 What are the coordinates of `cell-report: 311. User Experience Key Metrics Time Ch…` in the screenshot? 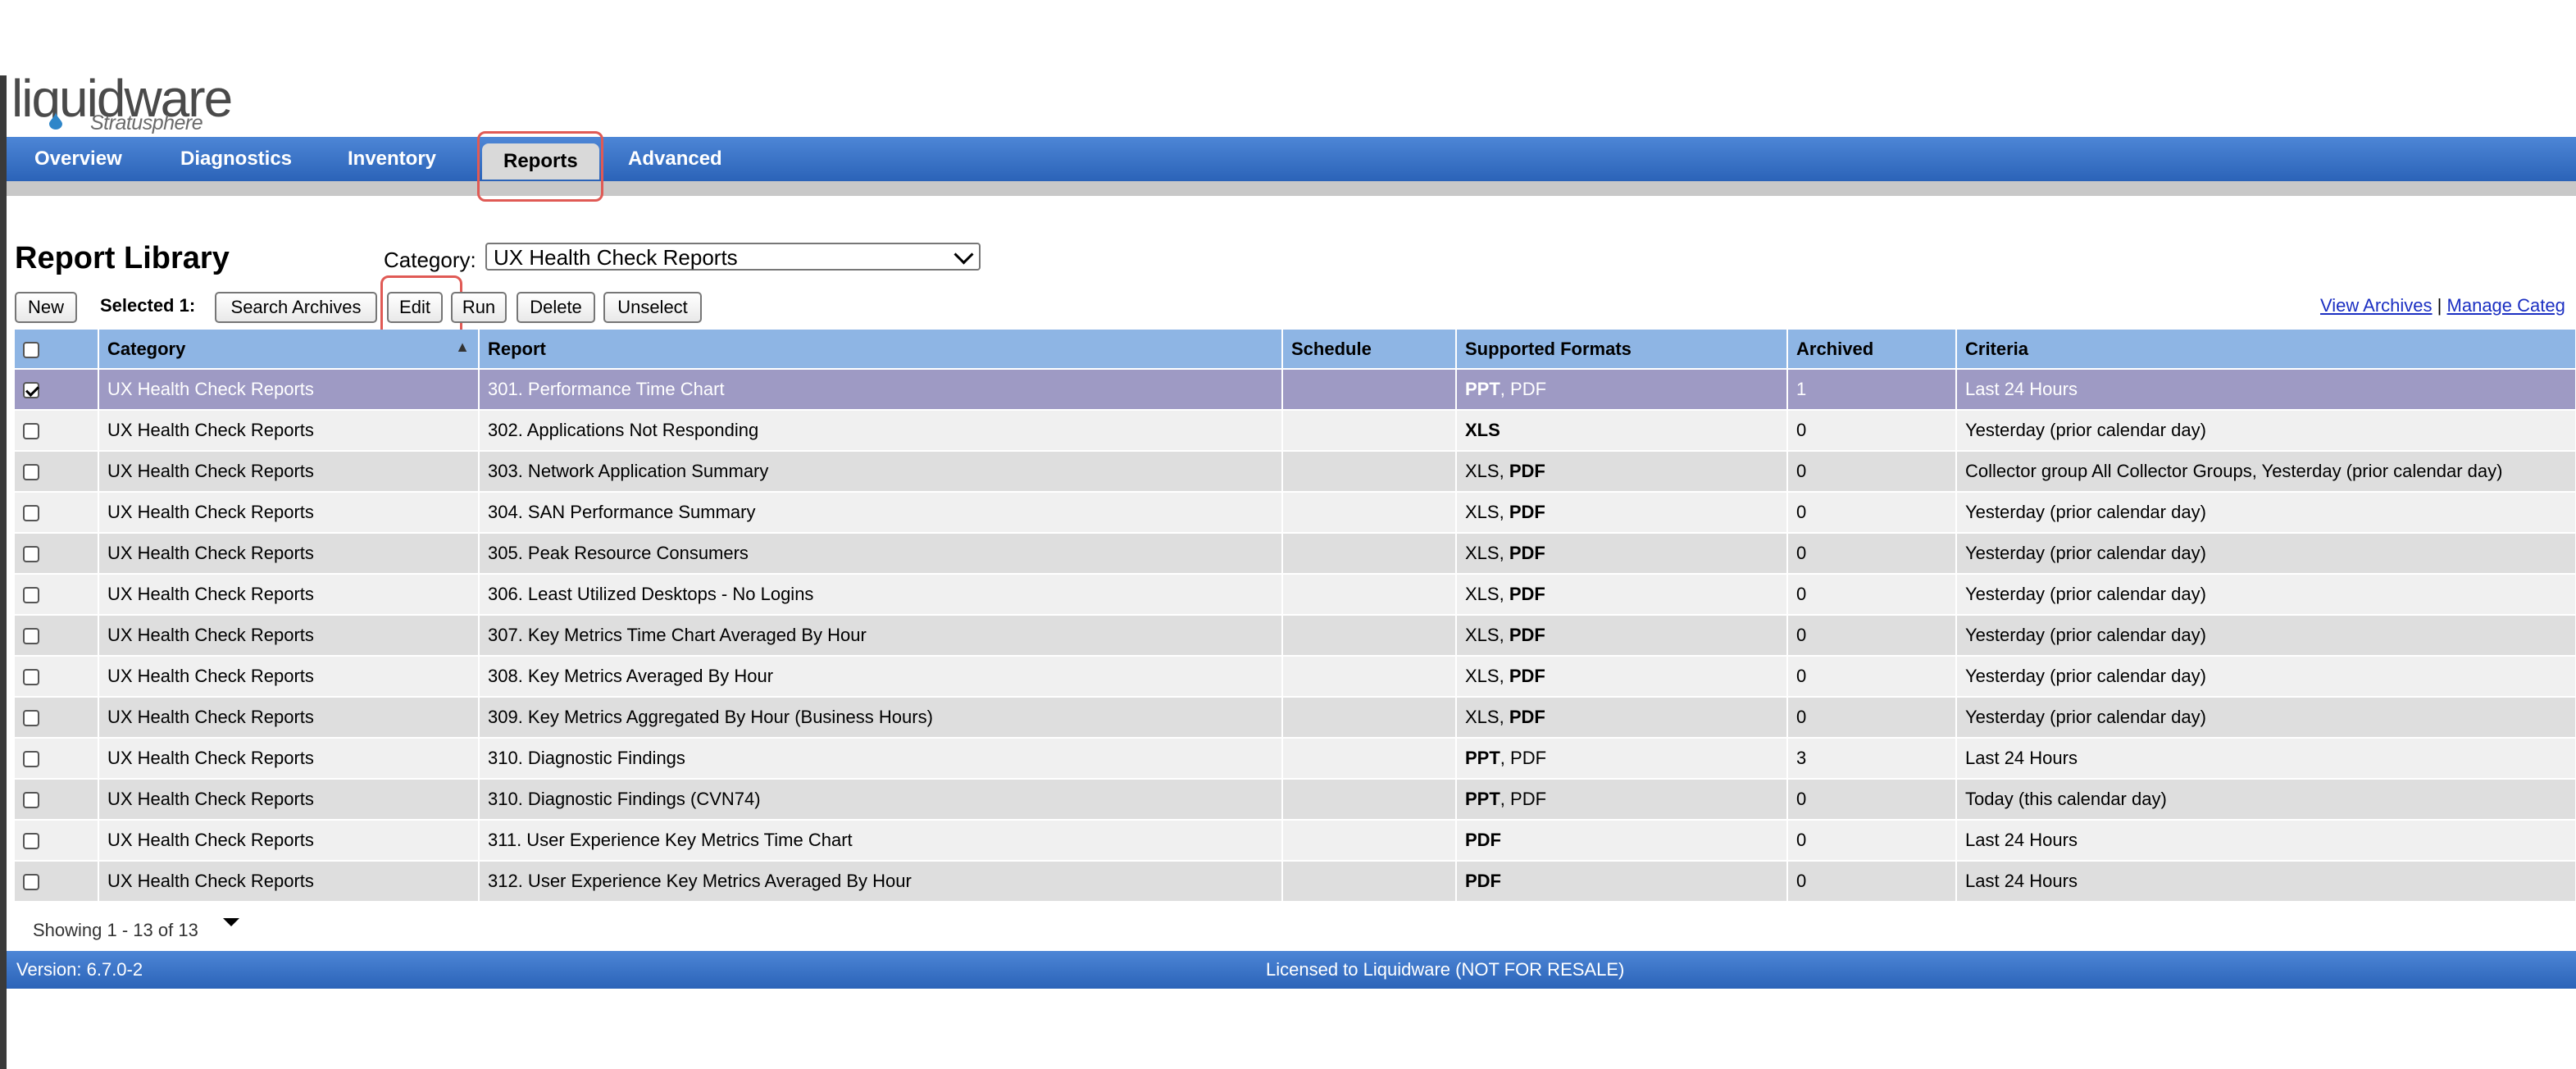 It's located at (881, 840).